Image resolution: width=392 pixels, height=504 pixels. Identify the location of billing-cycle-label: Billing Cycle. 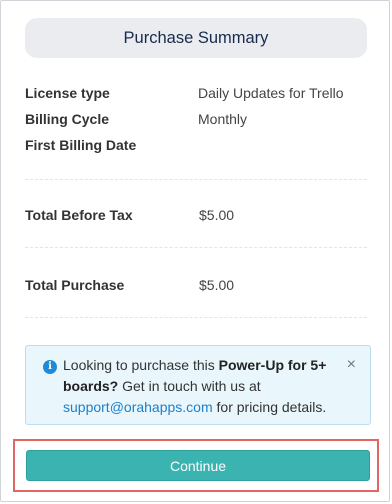
(67, 119).